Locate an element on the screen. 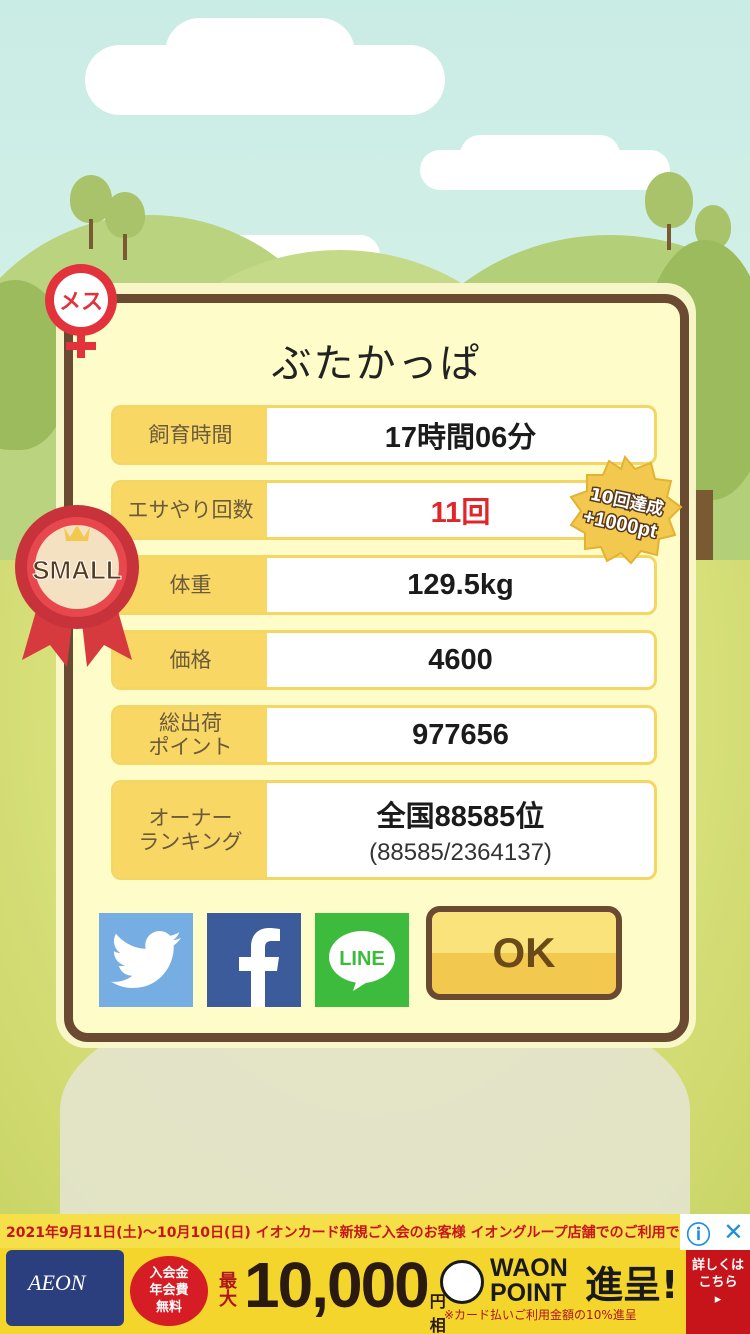 This screenshot has height=1334, width=750. small-size-ribbon-badge: SMALL is located at coordinates (77, 586).